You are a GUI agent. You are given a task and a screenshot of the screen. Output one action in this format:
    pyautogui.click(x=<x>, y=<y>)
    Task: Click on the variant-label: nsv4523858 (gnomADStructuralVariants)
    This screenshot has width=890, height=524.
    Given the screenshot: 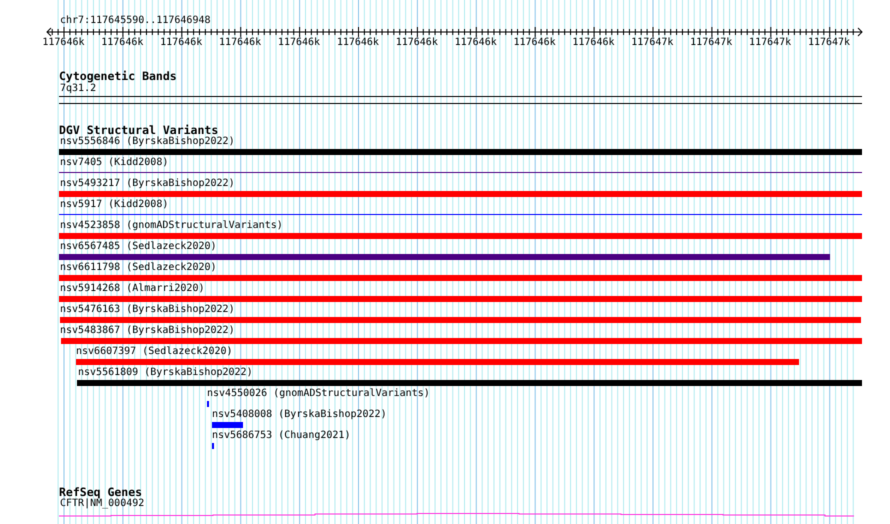 What is the action you would take?
    pyautogui.click(x=171, y=226)
    